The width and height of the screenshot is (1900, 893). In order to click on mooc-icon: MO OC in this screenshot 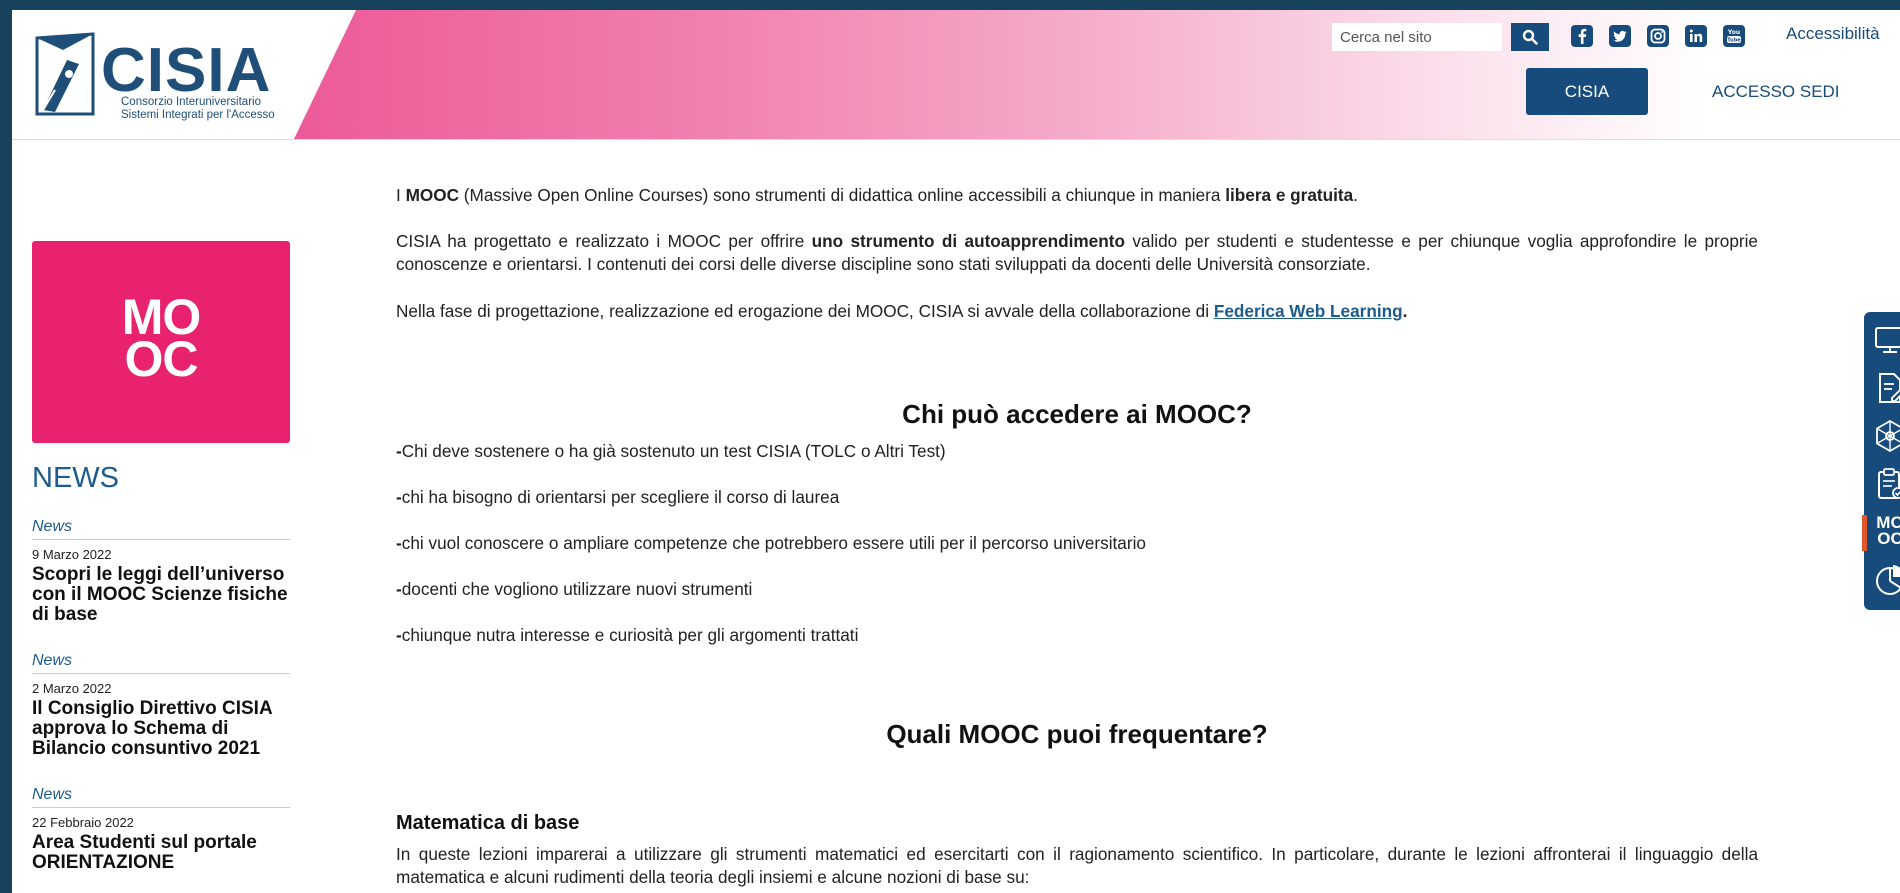, I will do `click(1886, 532)`.